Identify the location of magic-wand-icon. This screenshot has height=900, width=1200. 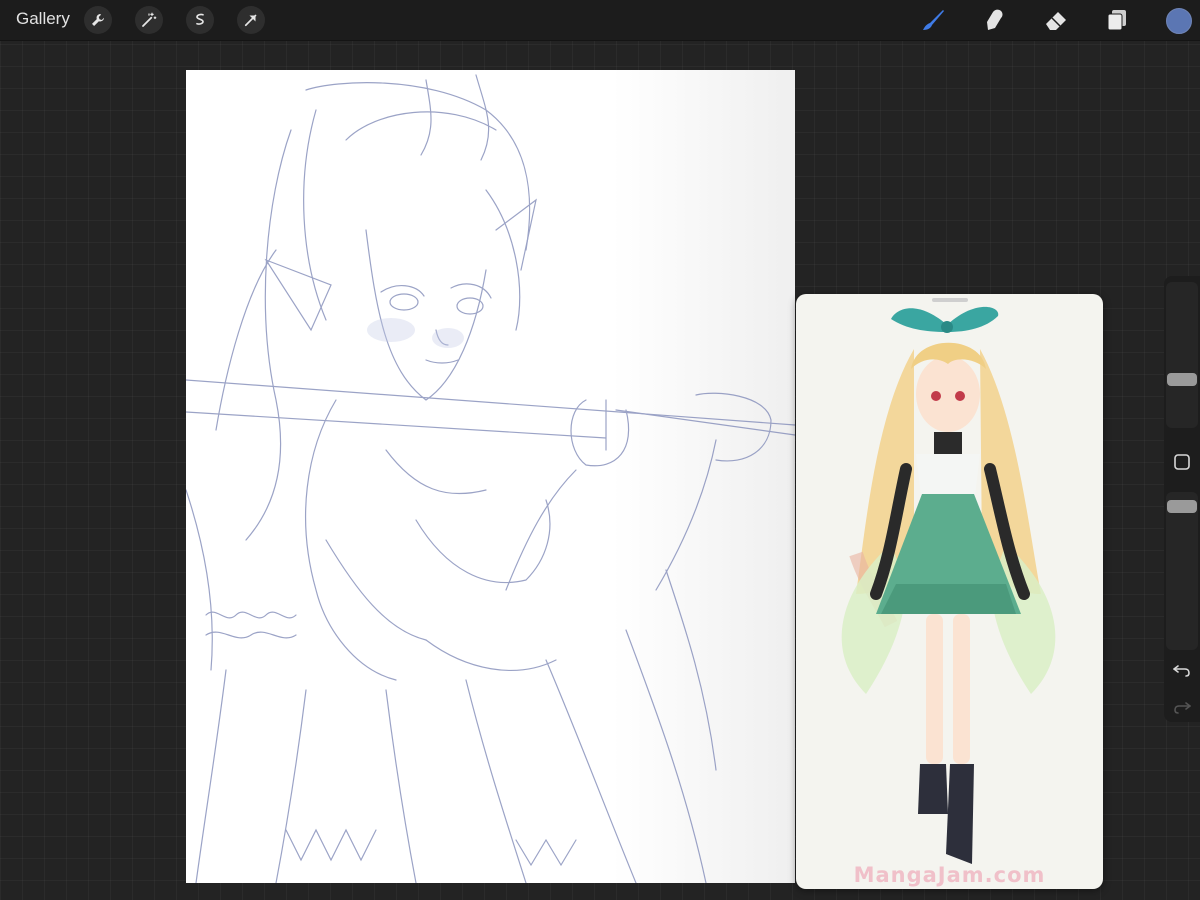
(149, 20).